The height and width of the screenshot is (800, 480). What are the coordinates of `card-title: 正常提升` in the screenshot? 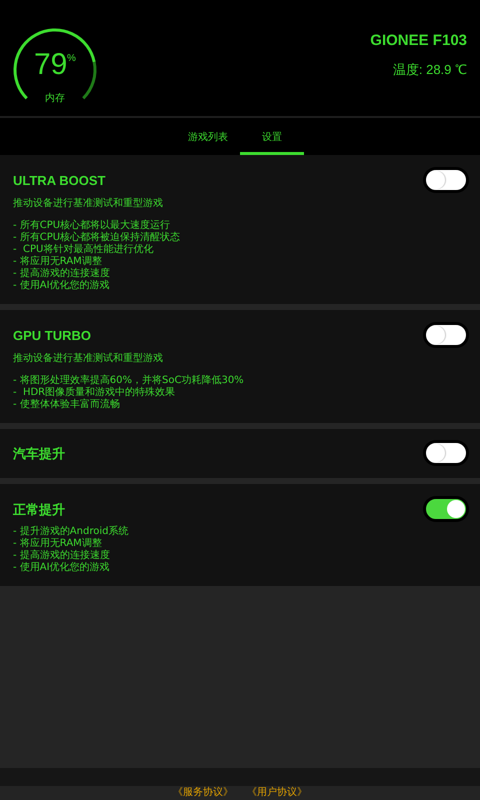 It's located at (39, 510).